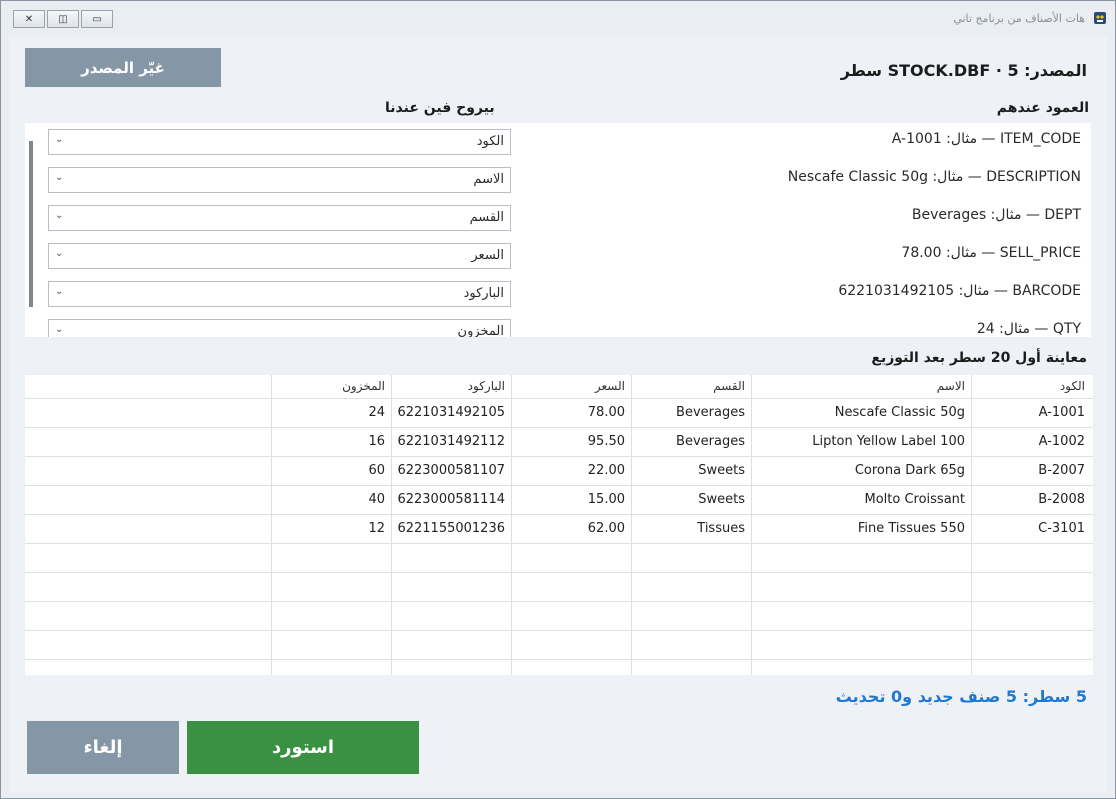  What do you see at coordinates (29, 19) in the screenshot?
I see `close-icon: ✕` at bounding box center [29, 19].